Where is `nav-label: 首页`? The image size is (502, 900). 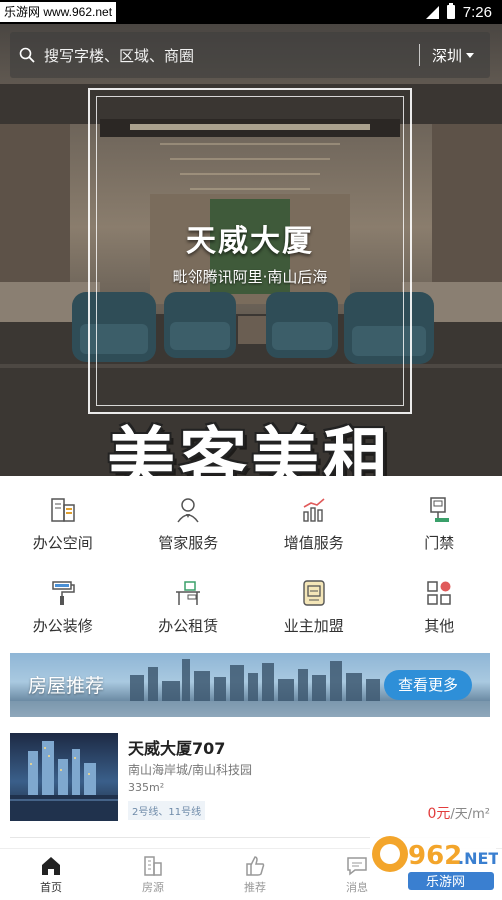 nav-label: 首页 is located at coordinates (51, 887).